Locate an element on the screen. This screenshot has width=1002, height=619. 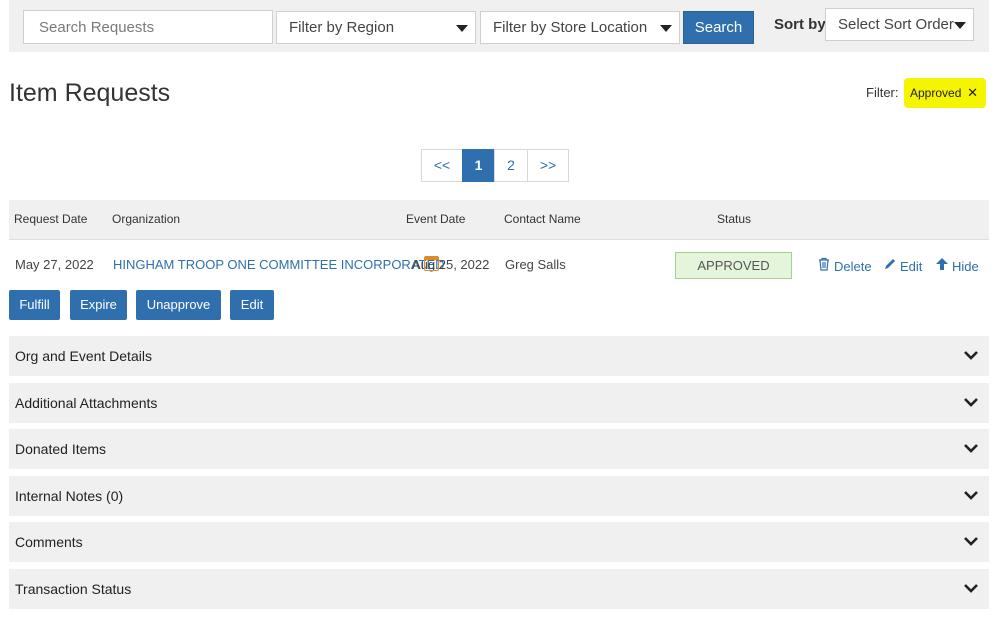
hide-link: Hide is located at coordinates (957, 265).